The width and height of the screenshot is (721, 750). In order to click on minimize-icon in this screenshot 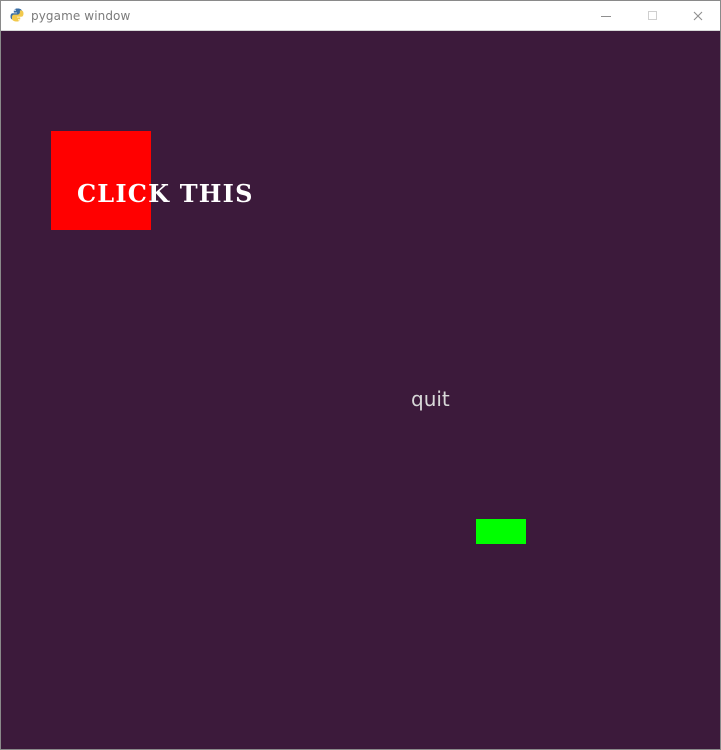, I will do `click(606, 16)`.